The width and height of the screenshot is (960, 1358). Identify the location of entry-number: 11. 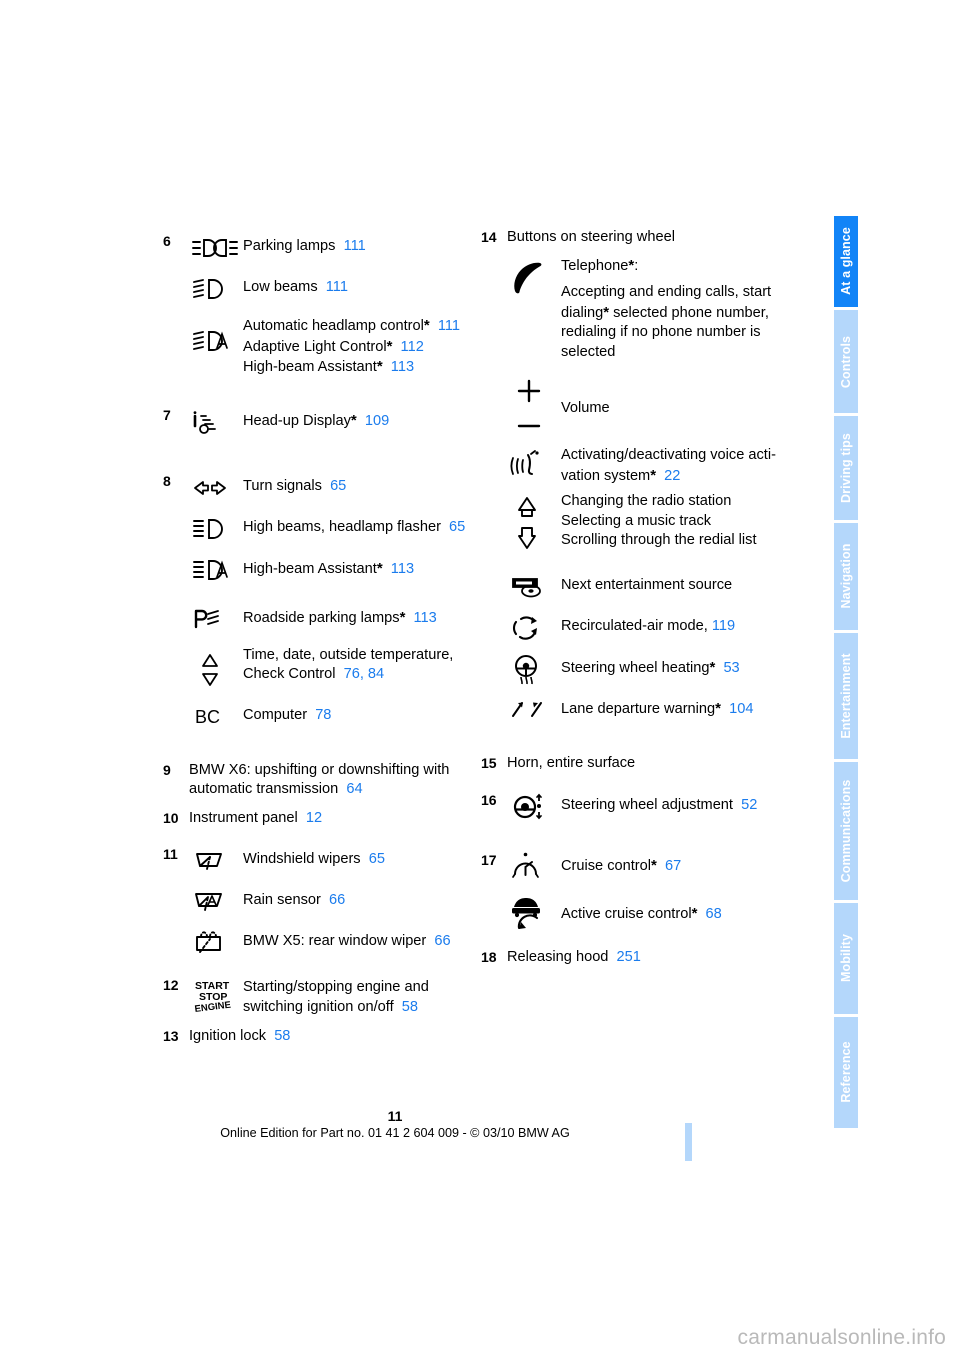
(170, 854).